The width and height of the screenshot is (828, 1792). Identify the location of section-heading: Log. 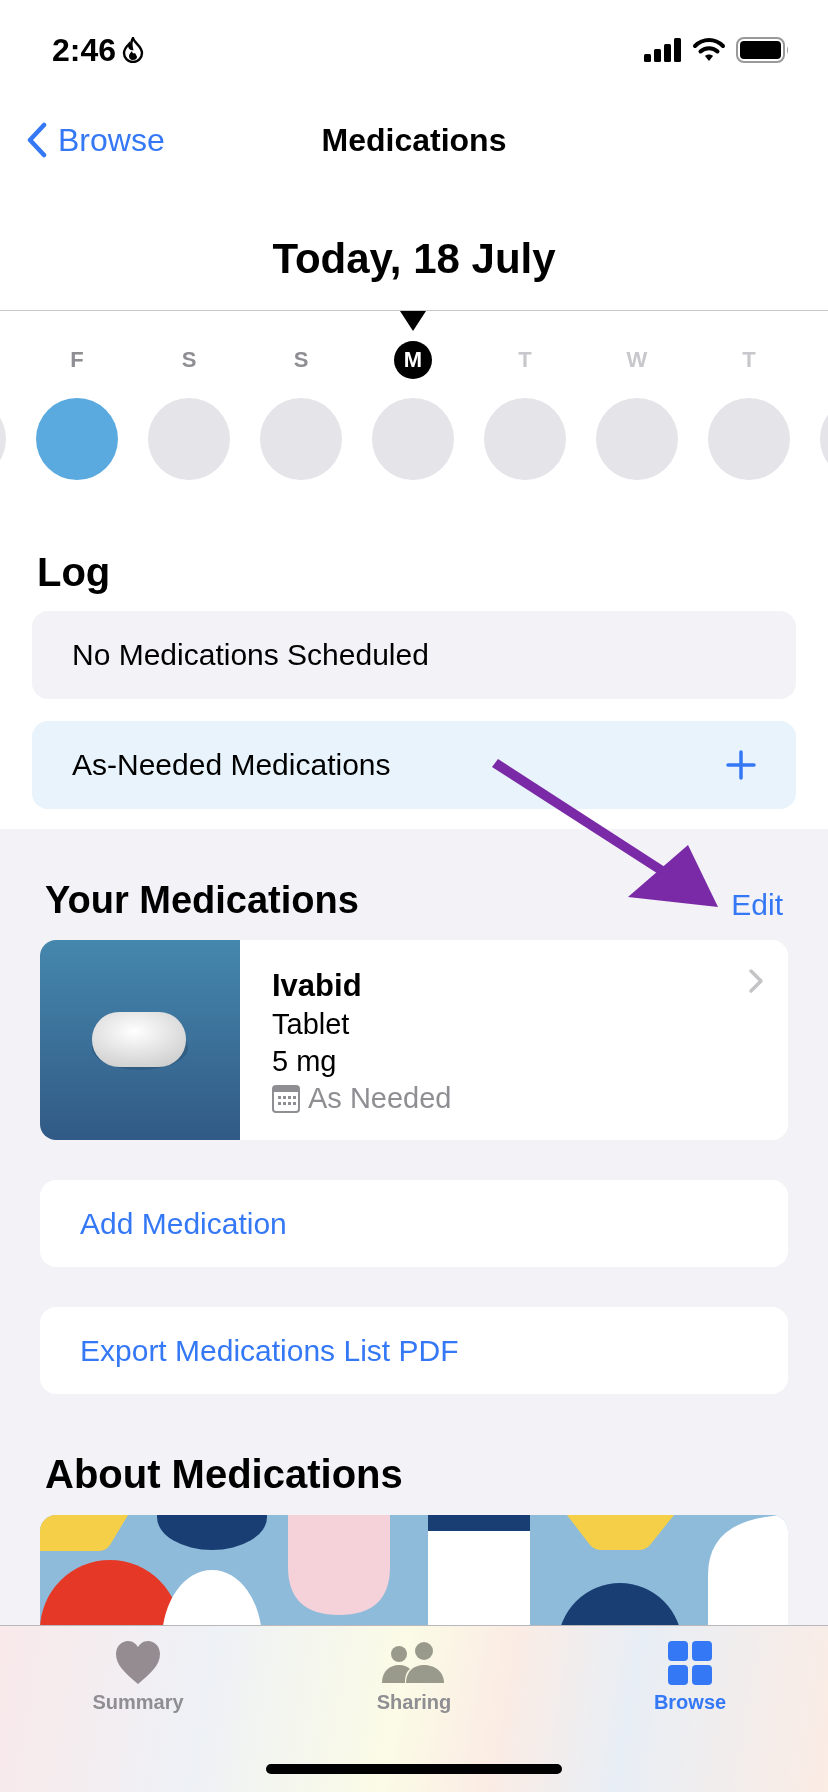
(74, 572).